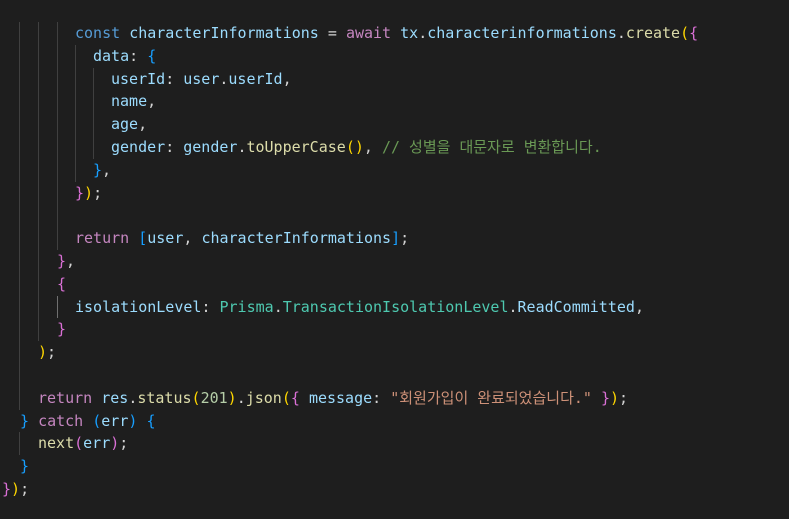  I want to click on code-token: next, so click(56, 443).